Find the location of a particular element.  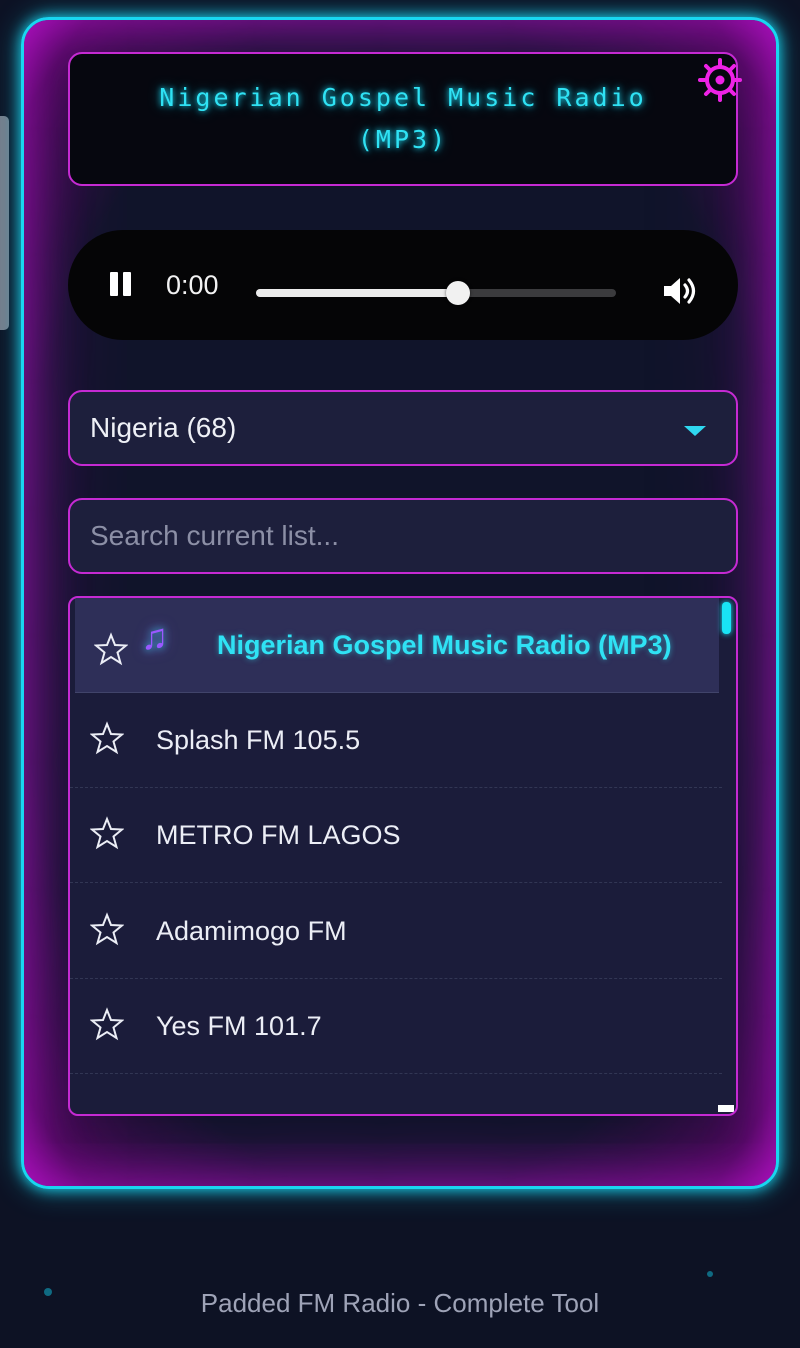

search-input is located at coordinates (403, 536).